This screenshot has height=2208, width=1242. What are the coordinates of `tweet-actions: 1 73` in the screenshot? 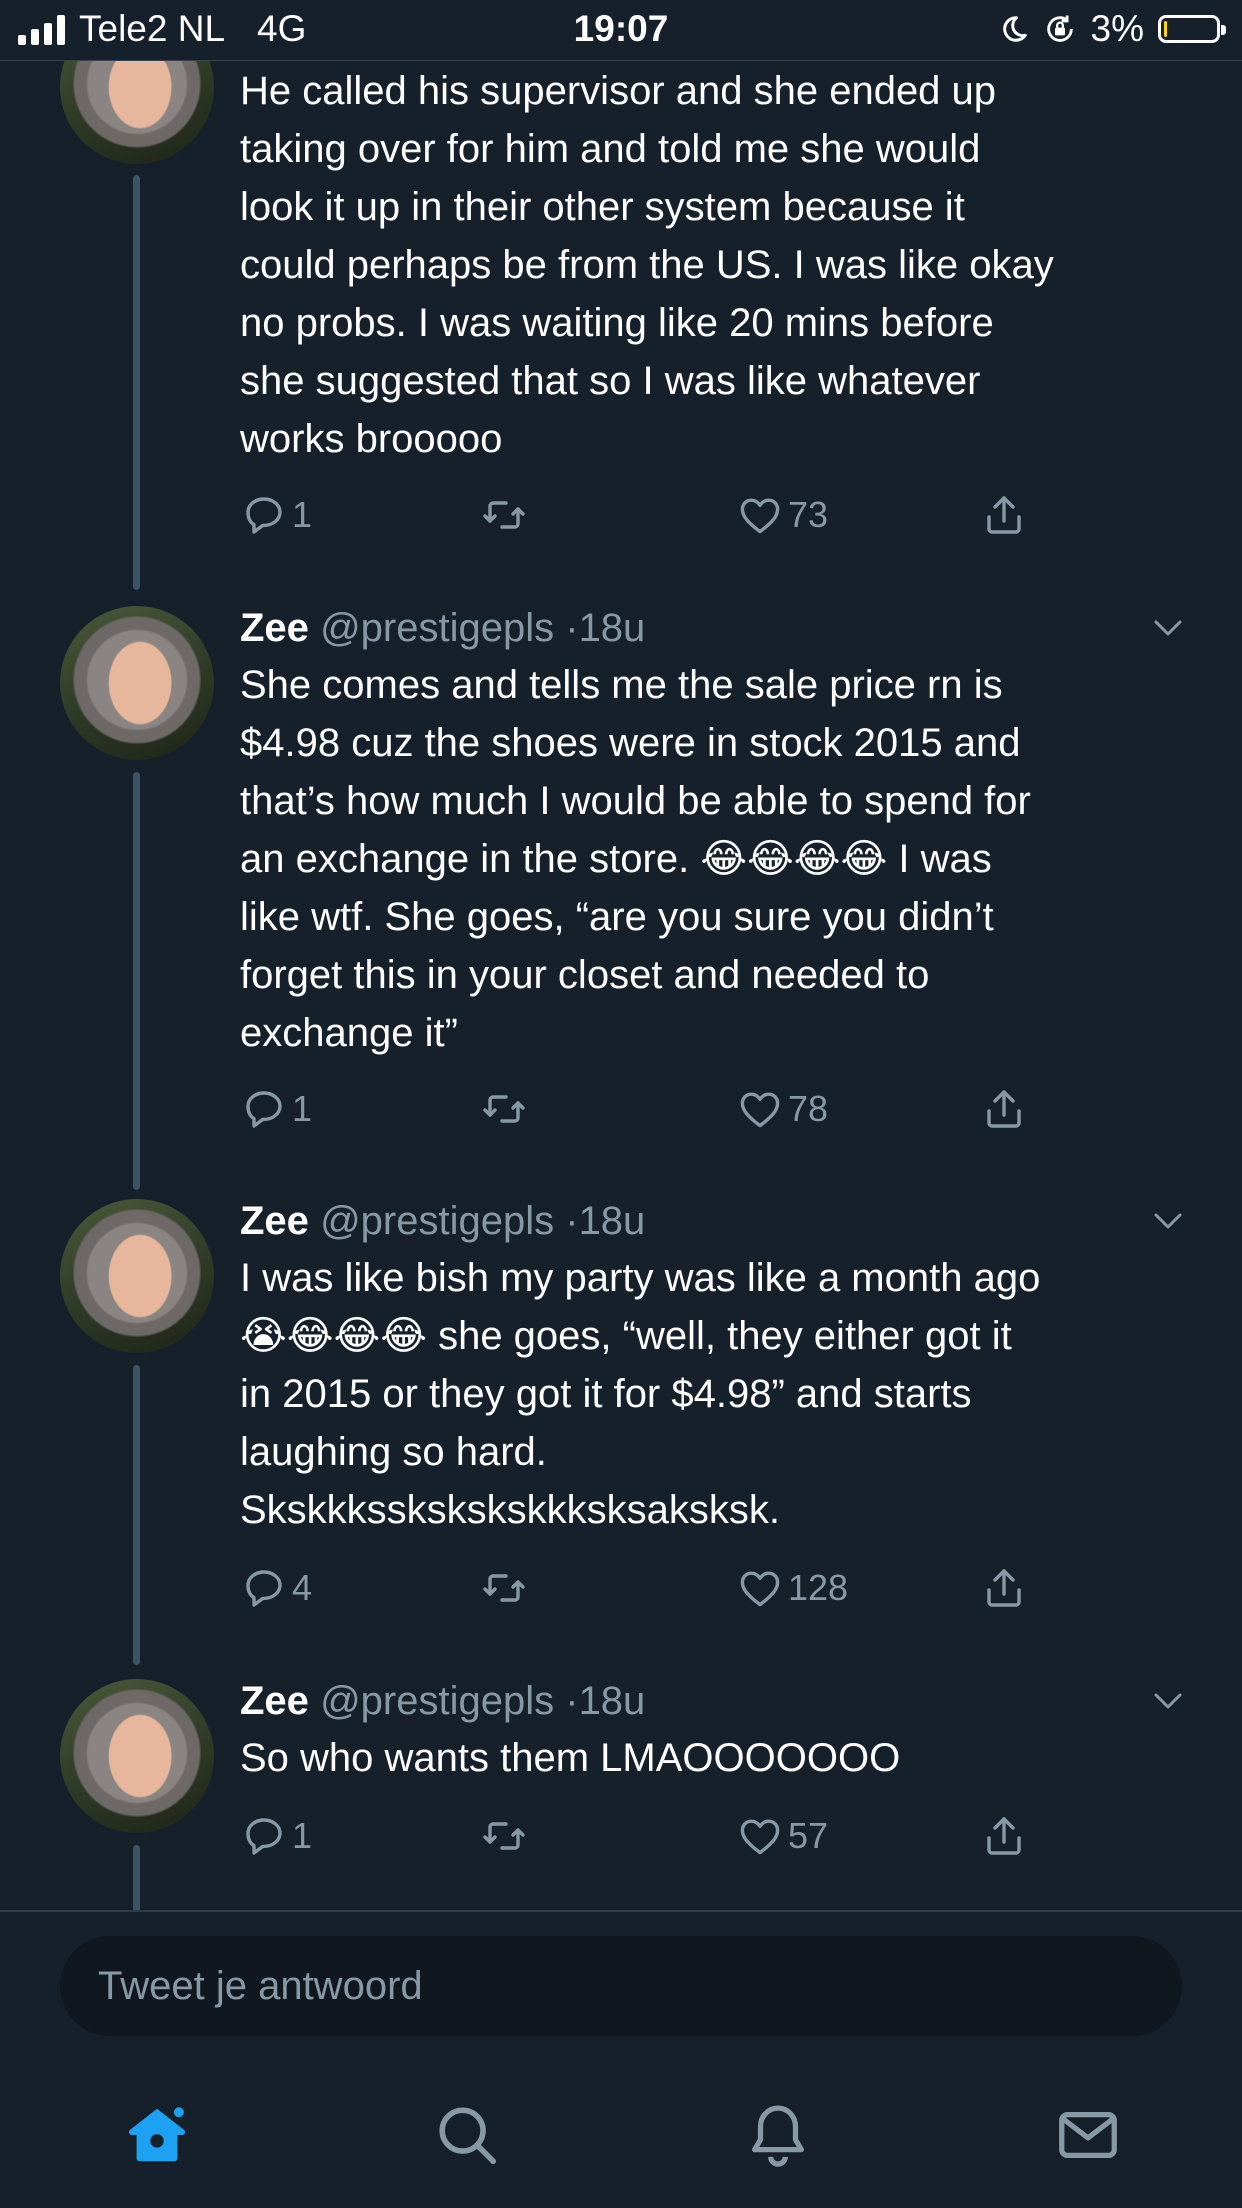 It's located at (650, 515).